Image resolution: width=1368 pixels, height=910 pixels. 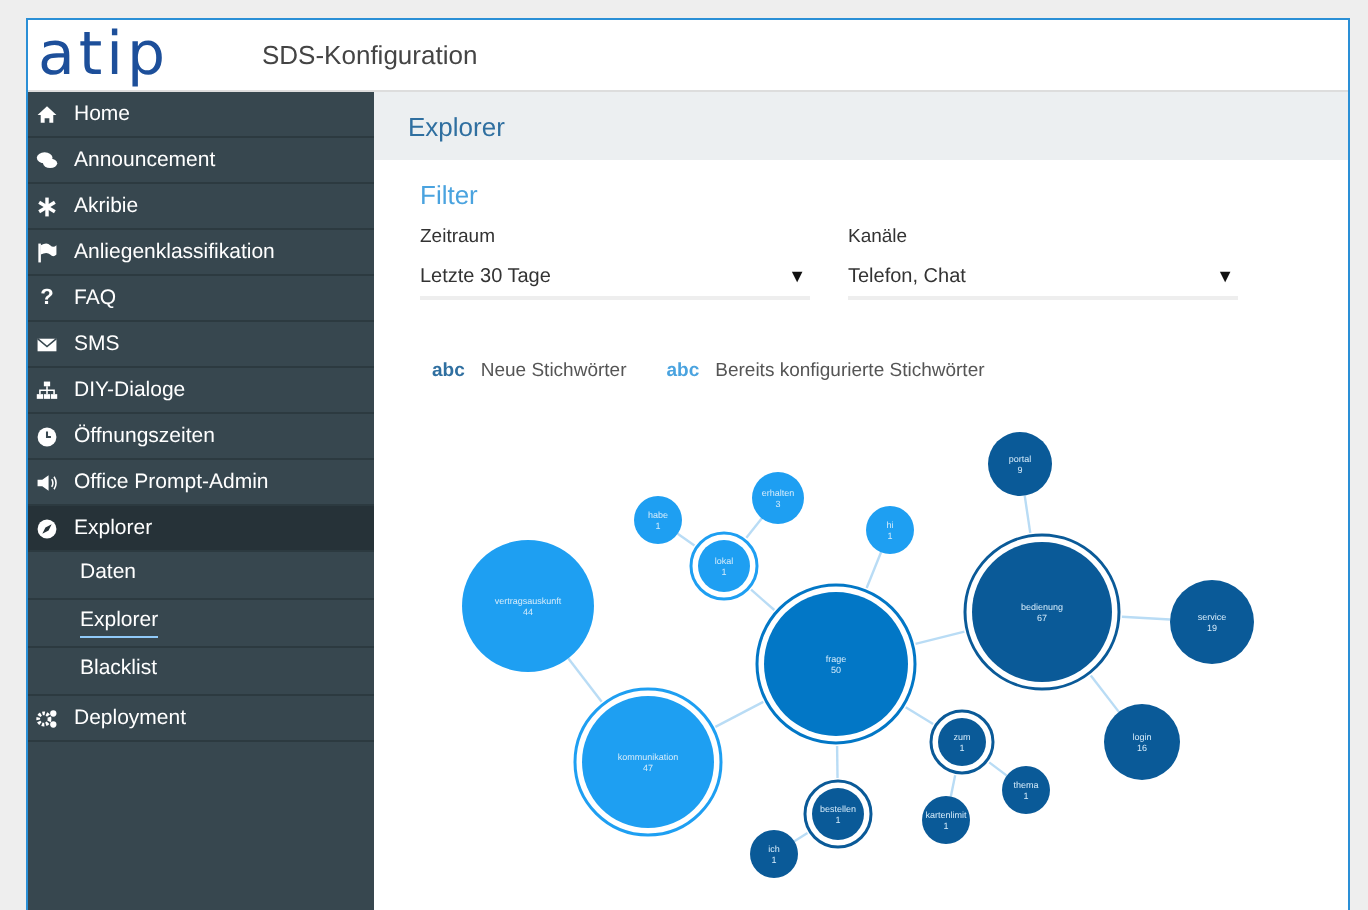 What do you see at coordinates (47, 390) in the screenshot?
I see `sitemap-icon` at bounding box center [47, 390].